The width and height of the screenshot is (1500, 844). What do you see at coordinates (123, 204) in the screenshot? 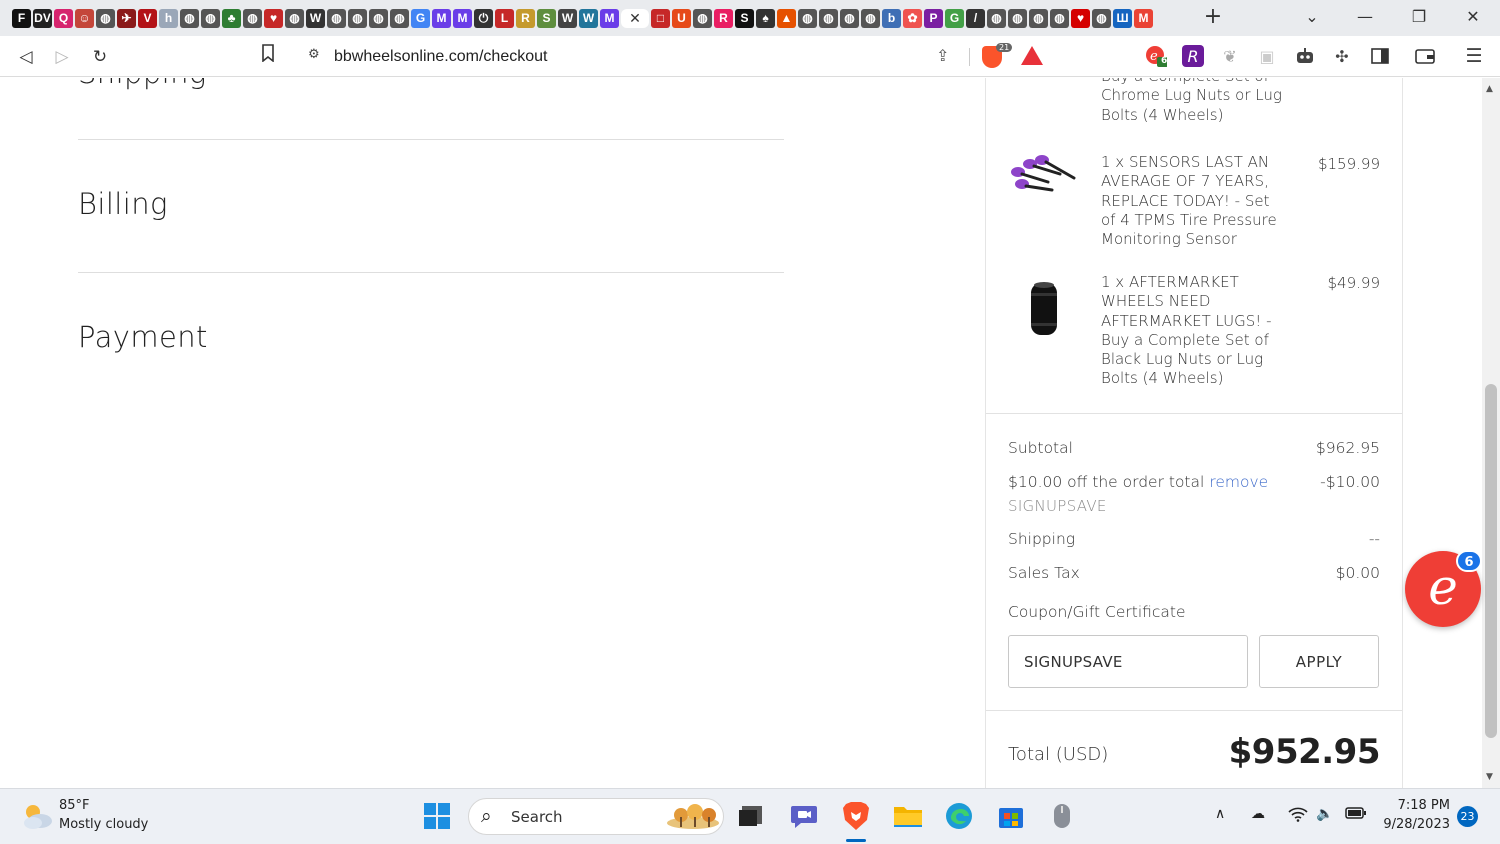
I see `billing-heading: Billing` at bounding box center [123, 204].